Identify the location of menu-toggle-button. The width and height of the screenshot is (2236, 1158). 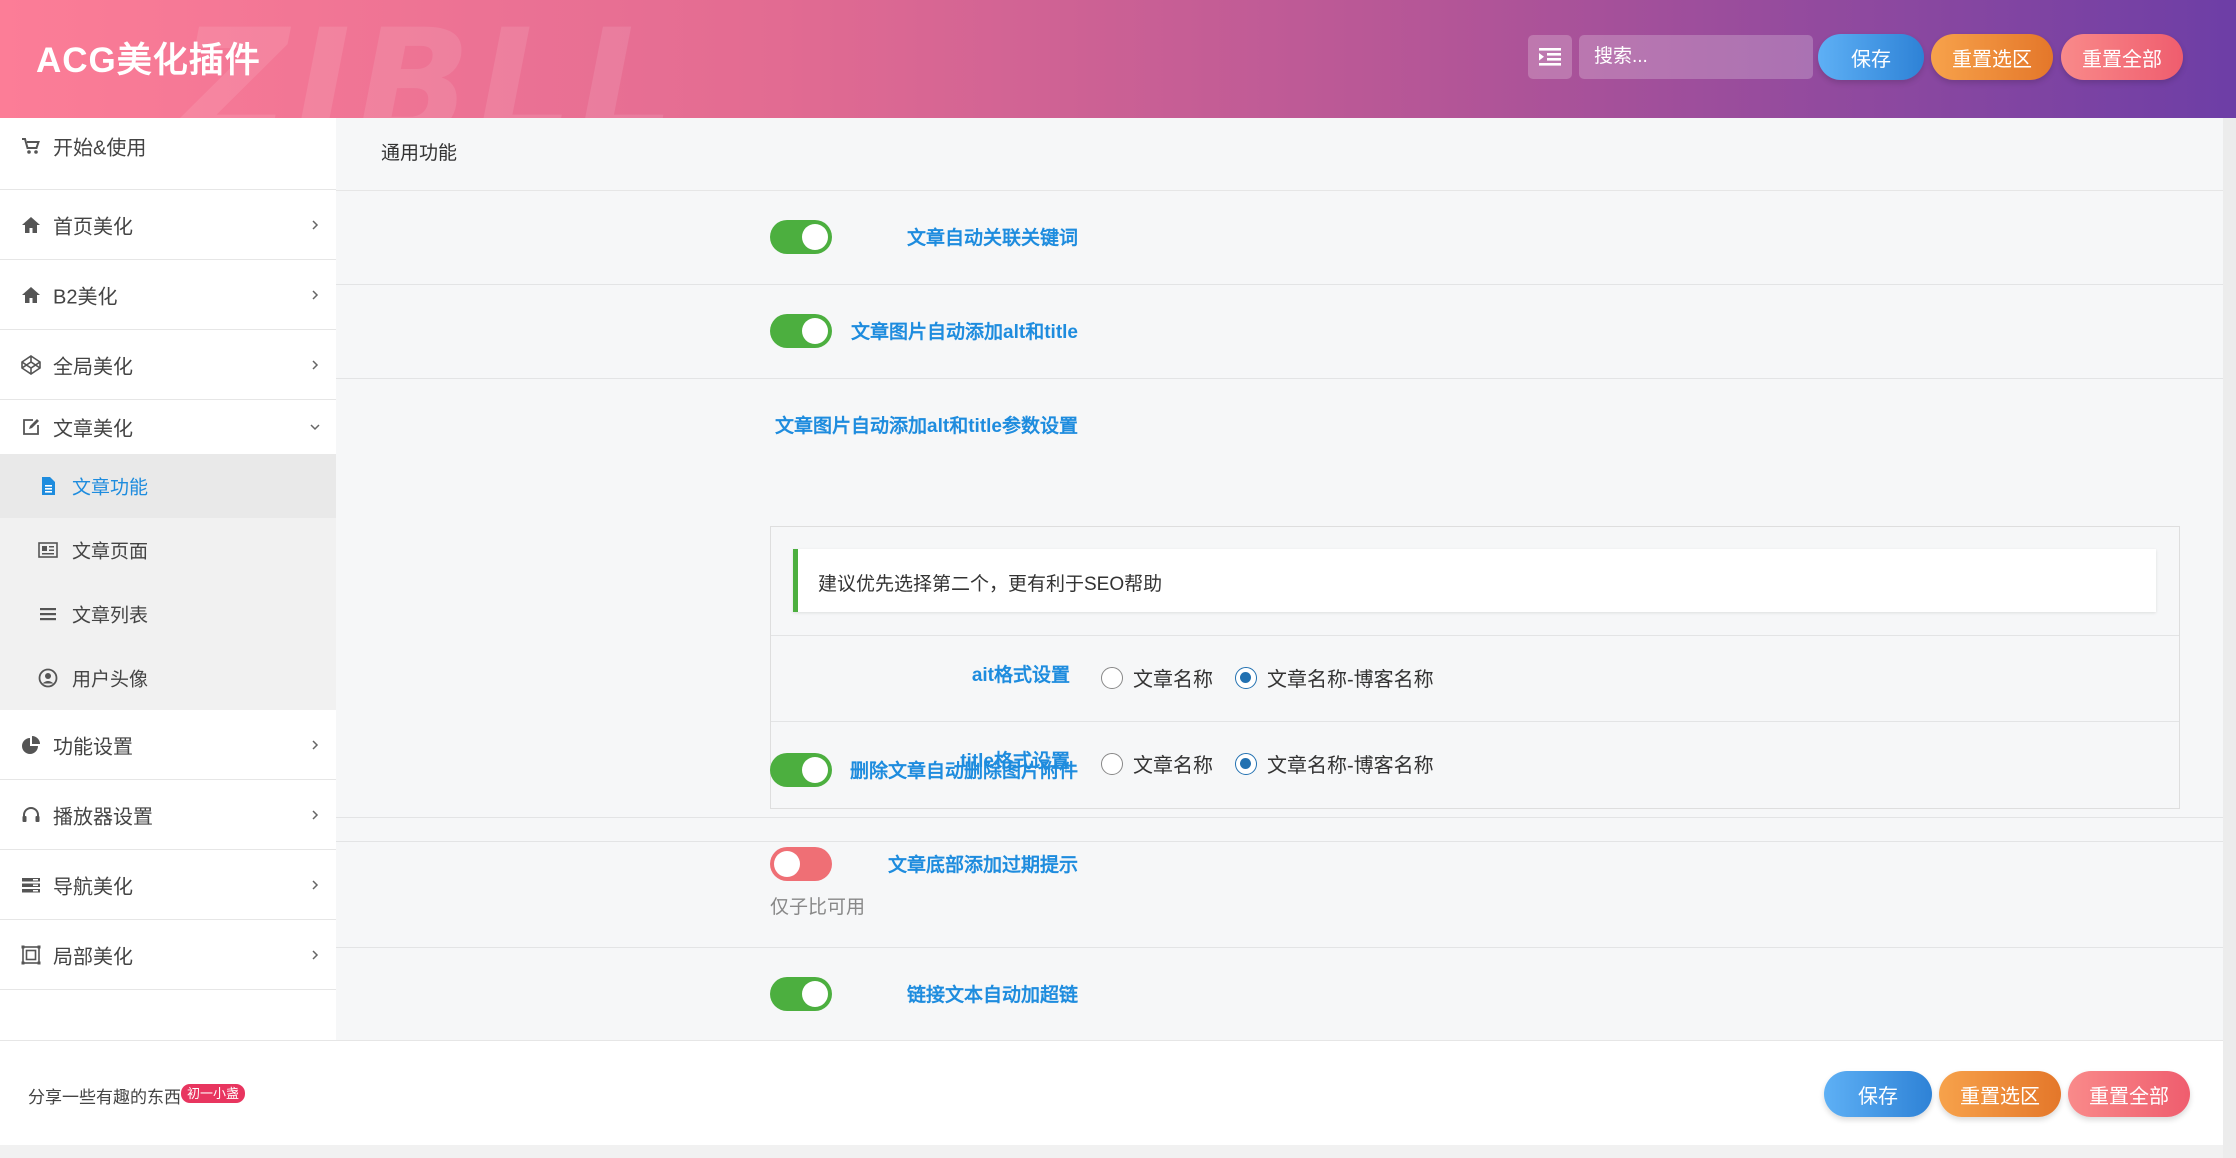
(1550, 57).